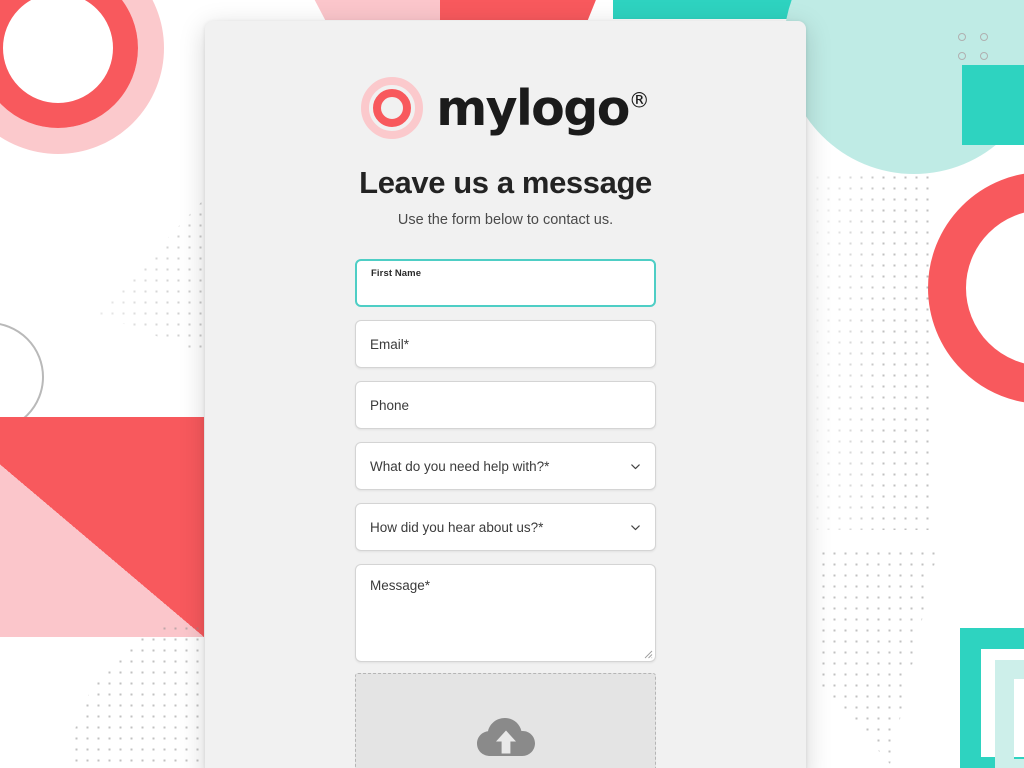 This screenshot has height=768, width=1024. What do you see at coordinates (396, 273) in the screenshot?
I see `first-name-label: First Name` at bounding box center [396, 273].